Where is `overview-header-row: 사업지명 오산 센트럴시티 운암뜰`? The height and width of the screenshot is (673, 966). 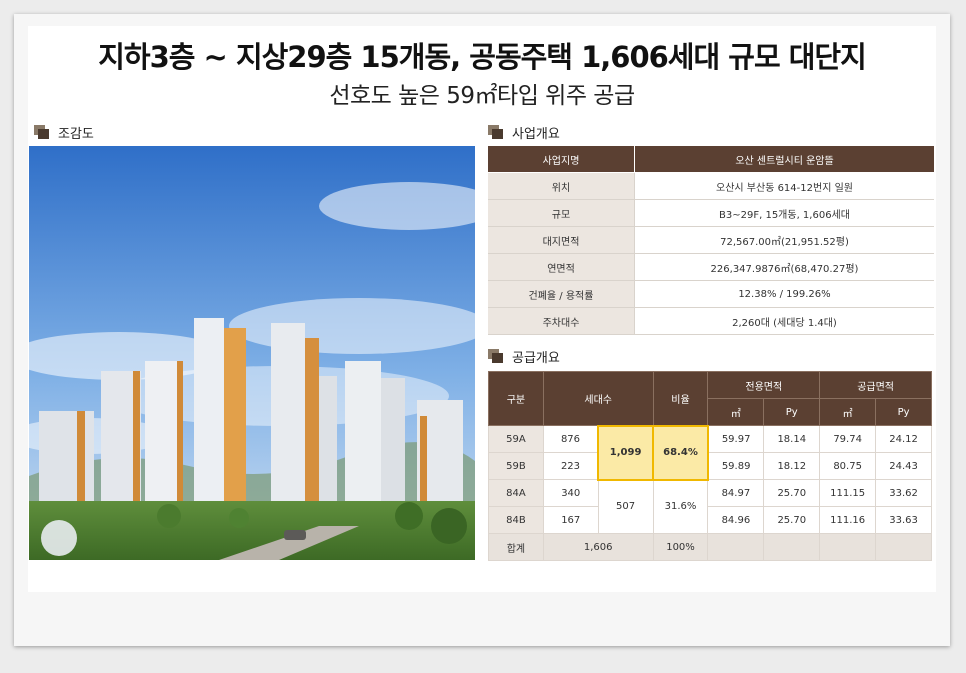
overview-header-row: 사업지명 오산 센트럴시티 운암뜰 is located at coordinates (711, 159).